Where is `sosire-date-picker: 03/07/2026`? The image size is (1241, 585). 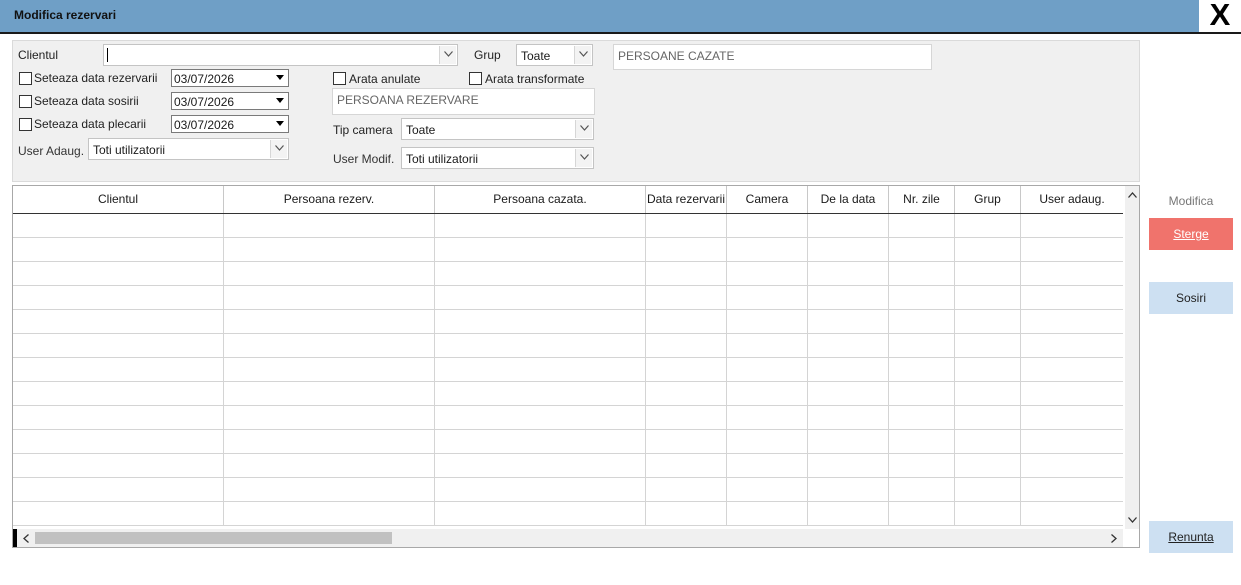
sosire-date-picker: 03/07/2026 is located at coordinates (230, 101).